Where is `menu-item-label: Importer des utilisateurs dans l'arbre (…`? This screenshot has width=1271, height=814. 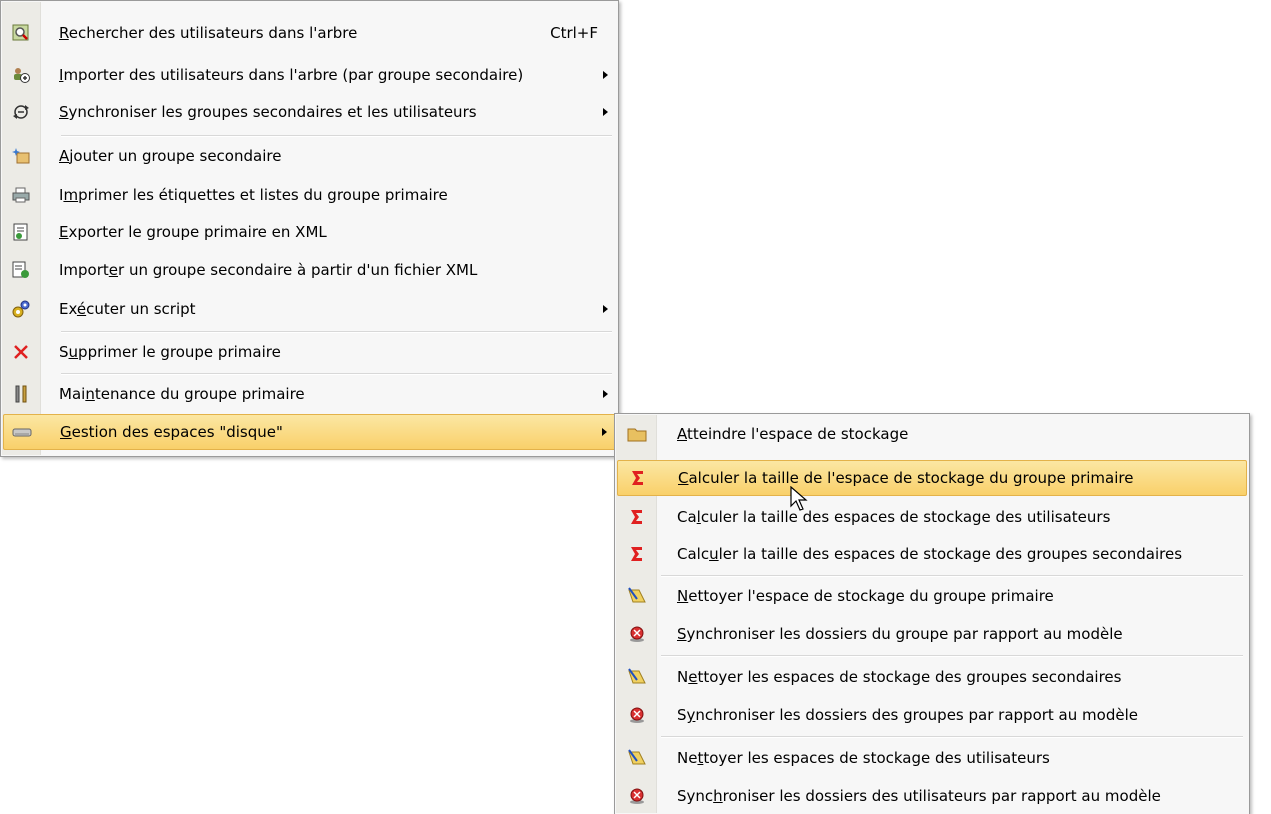
menu-item-label: Importer des utilisateurs dans l'arbre (… is located at coordinates (291, 75).